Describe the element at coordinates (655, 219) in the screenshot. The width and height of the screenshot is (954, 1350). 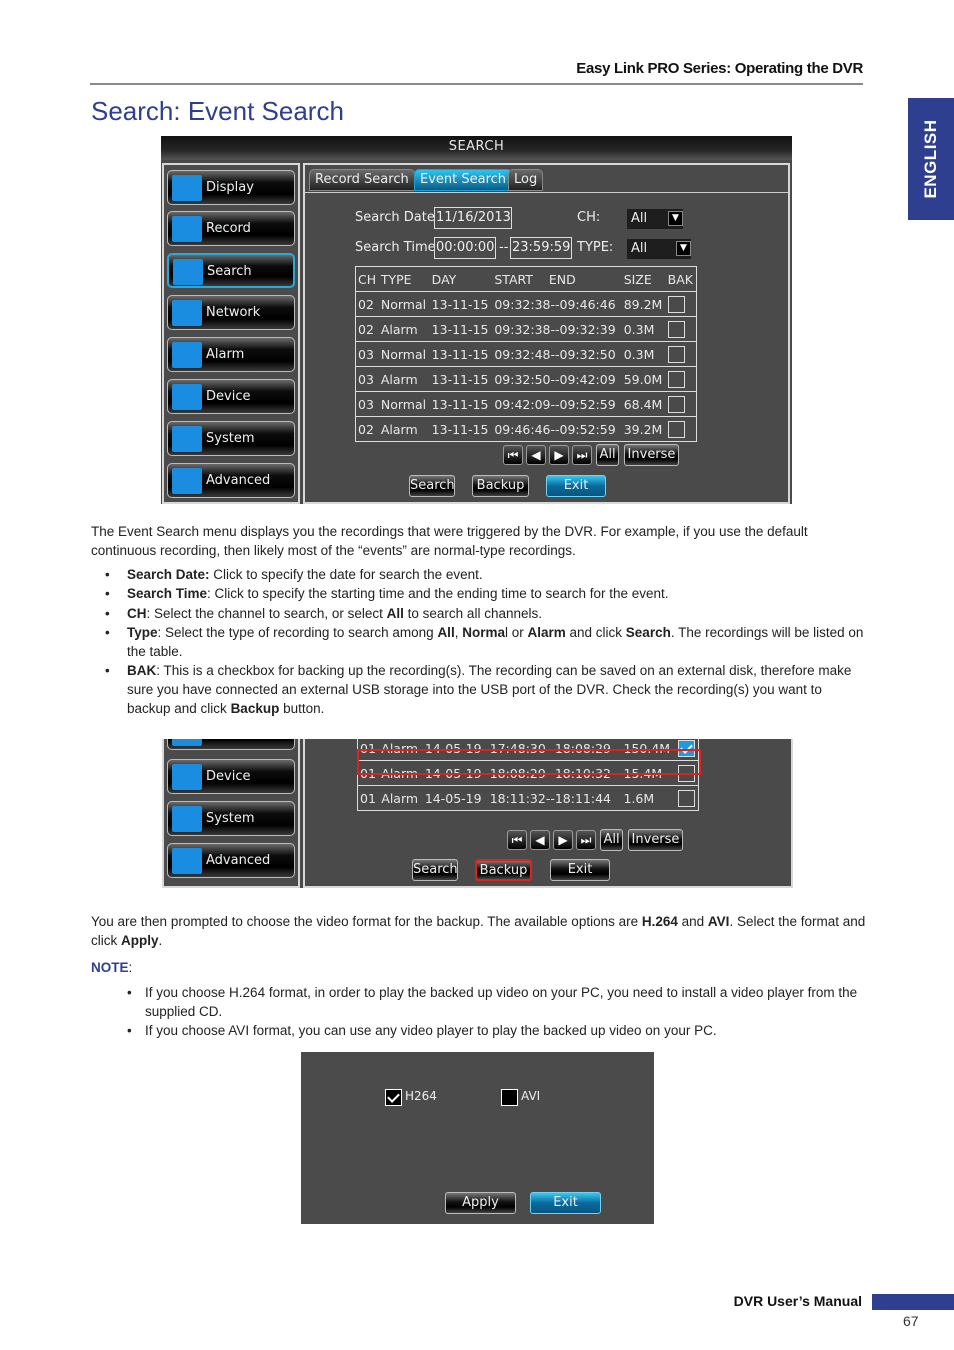
I see `ch-select: All ▼` at that location.